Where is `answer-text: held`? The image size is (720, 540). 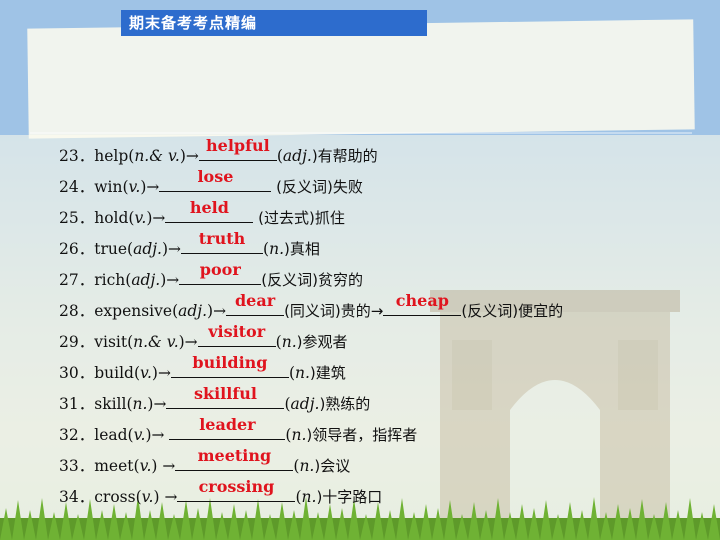 answer-text: held is located at coordinates (209, 207).